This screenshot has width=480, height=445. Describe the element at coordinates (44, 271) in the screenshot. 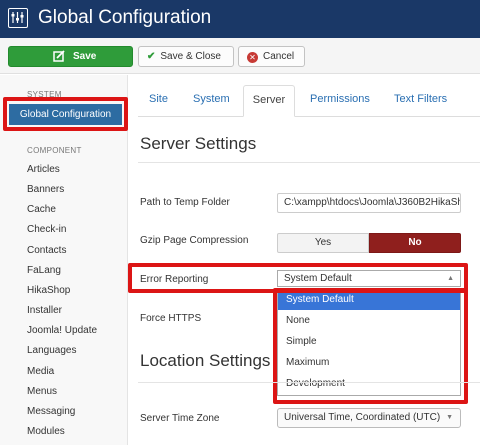

I see `sidebar-item-falang: FaLang` at that location.